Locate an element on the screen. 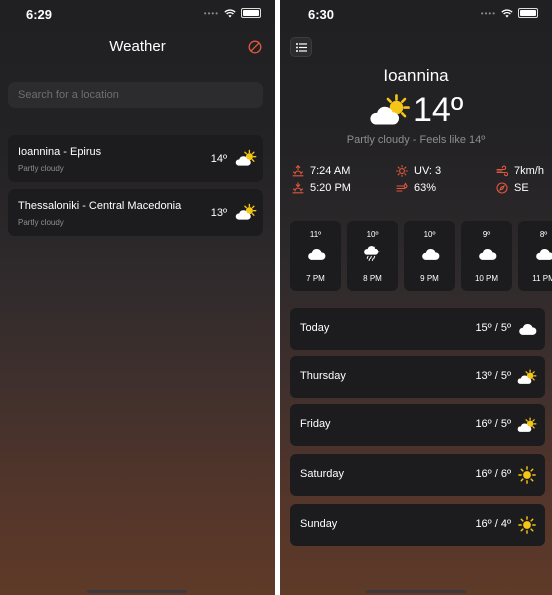 This screenshot has width=552, height=595. uv-sun-icon is located at coordinates (402, 171).